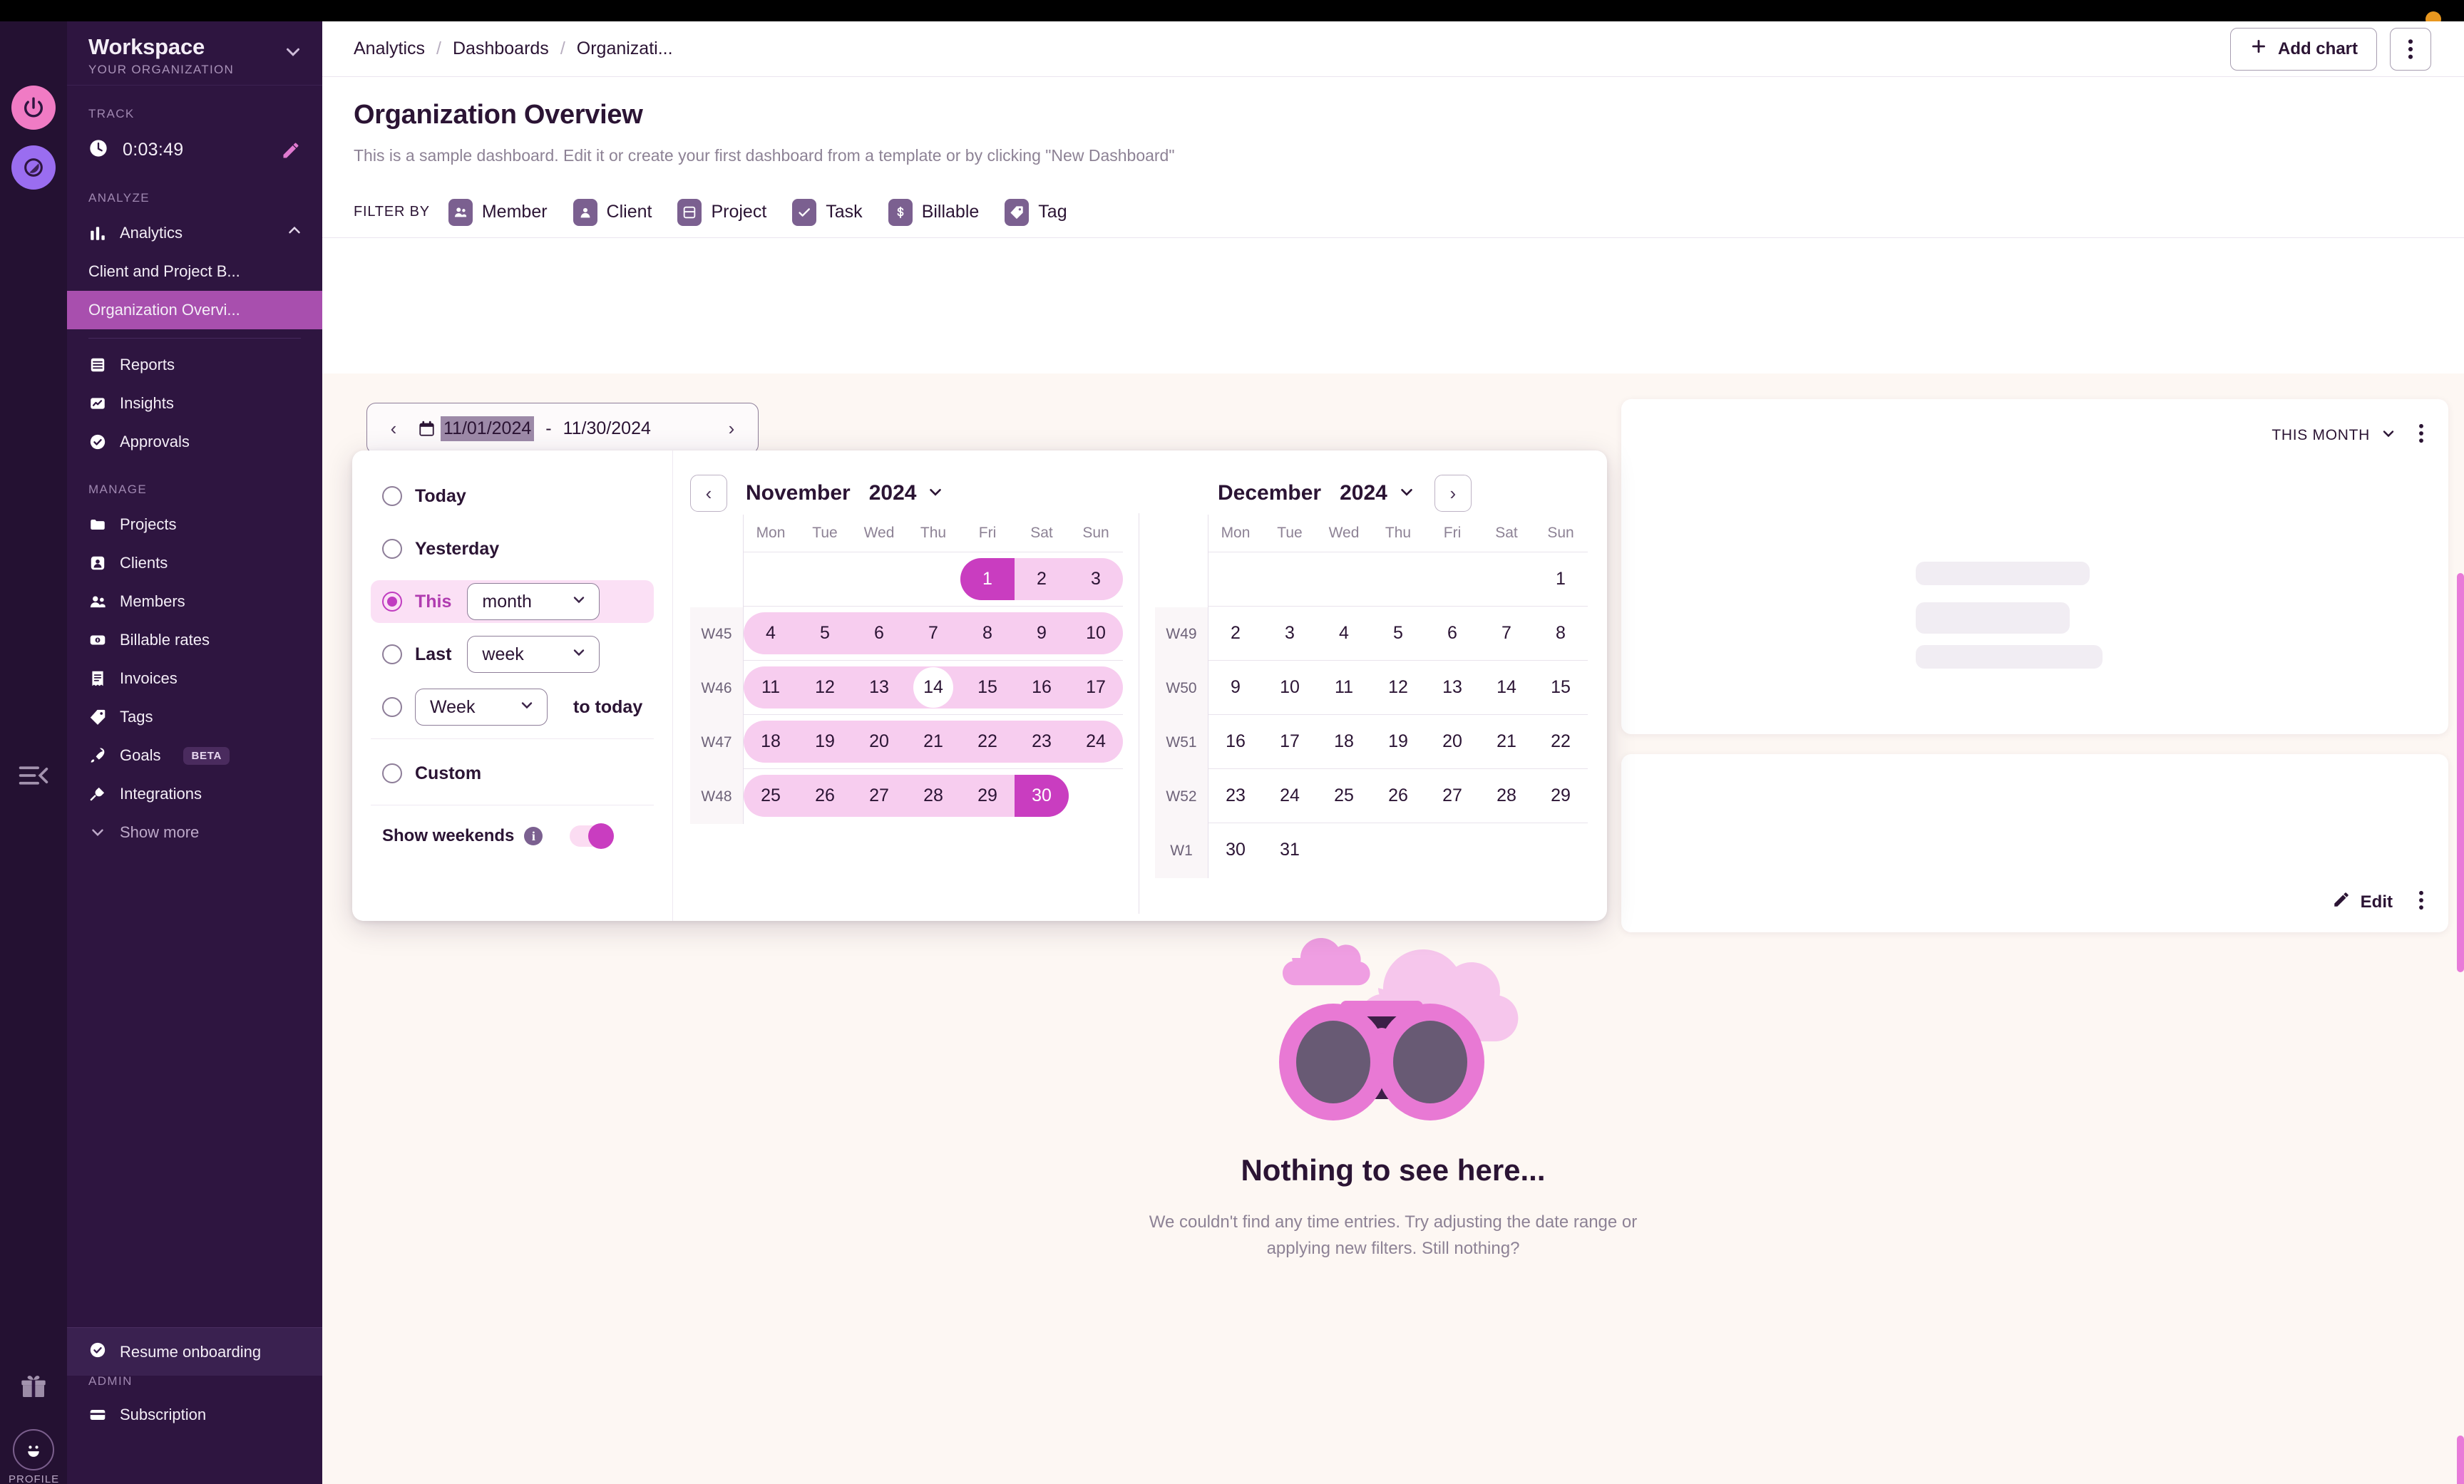 Image resolution: width=2464 pixels, height=1484 pixels. What do you see at coordinates (194, 150) in the screenshot?
I see `timer-row: 0:03:49` at bounding box center [194, 150].